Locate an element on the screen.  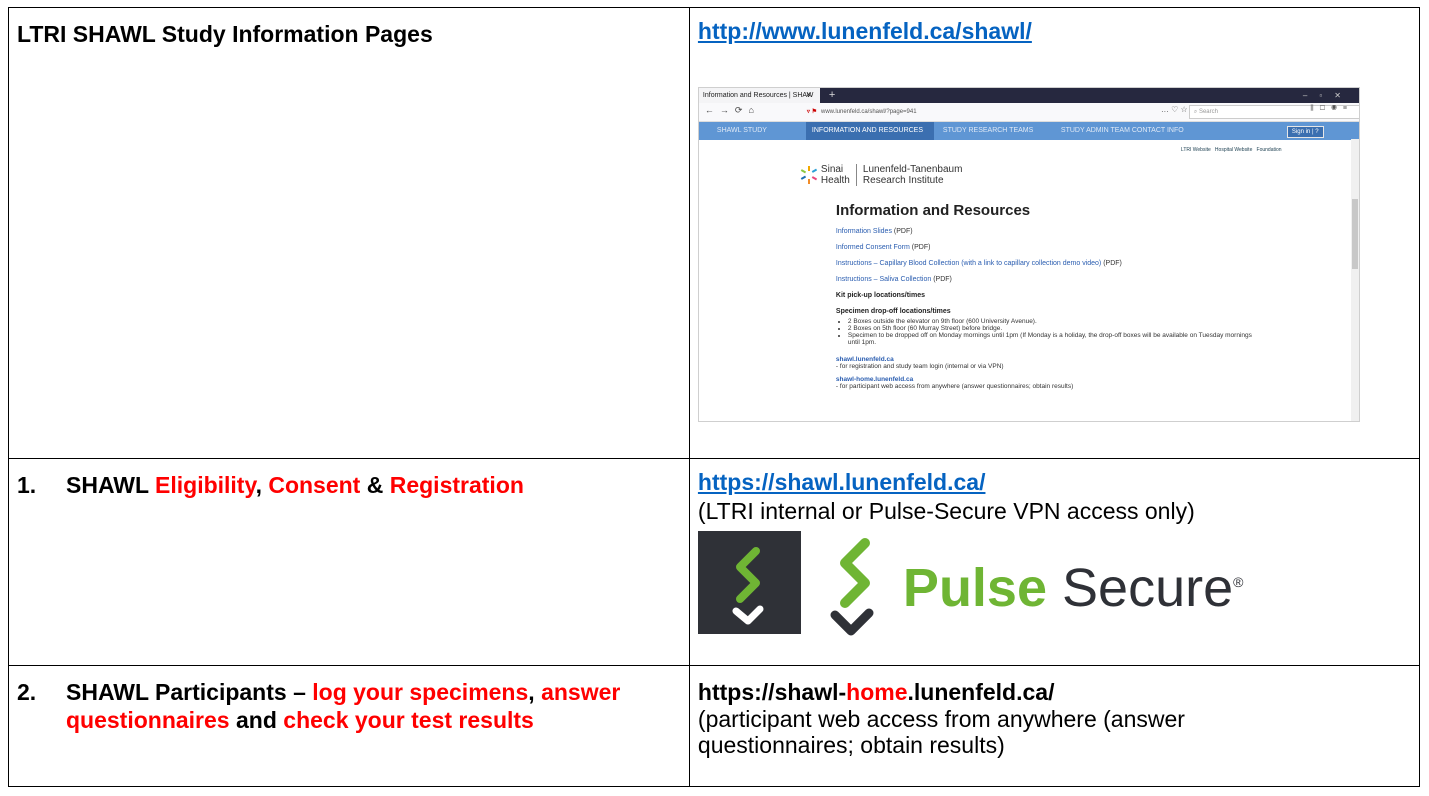
saliva-instructions-link: Instructions – Saliva Collection is located at coordinates (883, 279).